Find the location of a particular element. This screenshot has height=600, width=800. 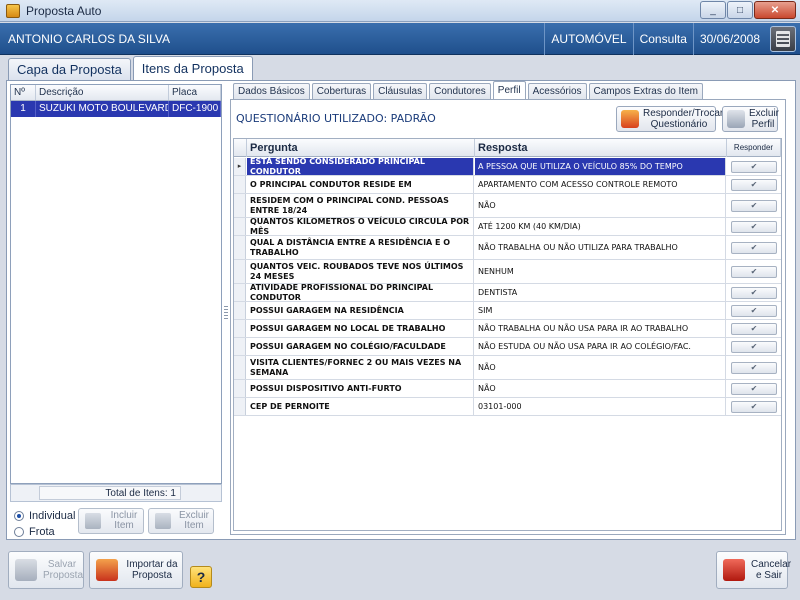

importar-proposta-button: Importar da Proposta is located at coordinates (136, 570).